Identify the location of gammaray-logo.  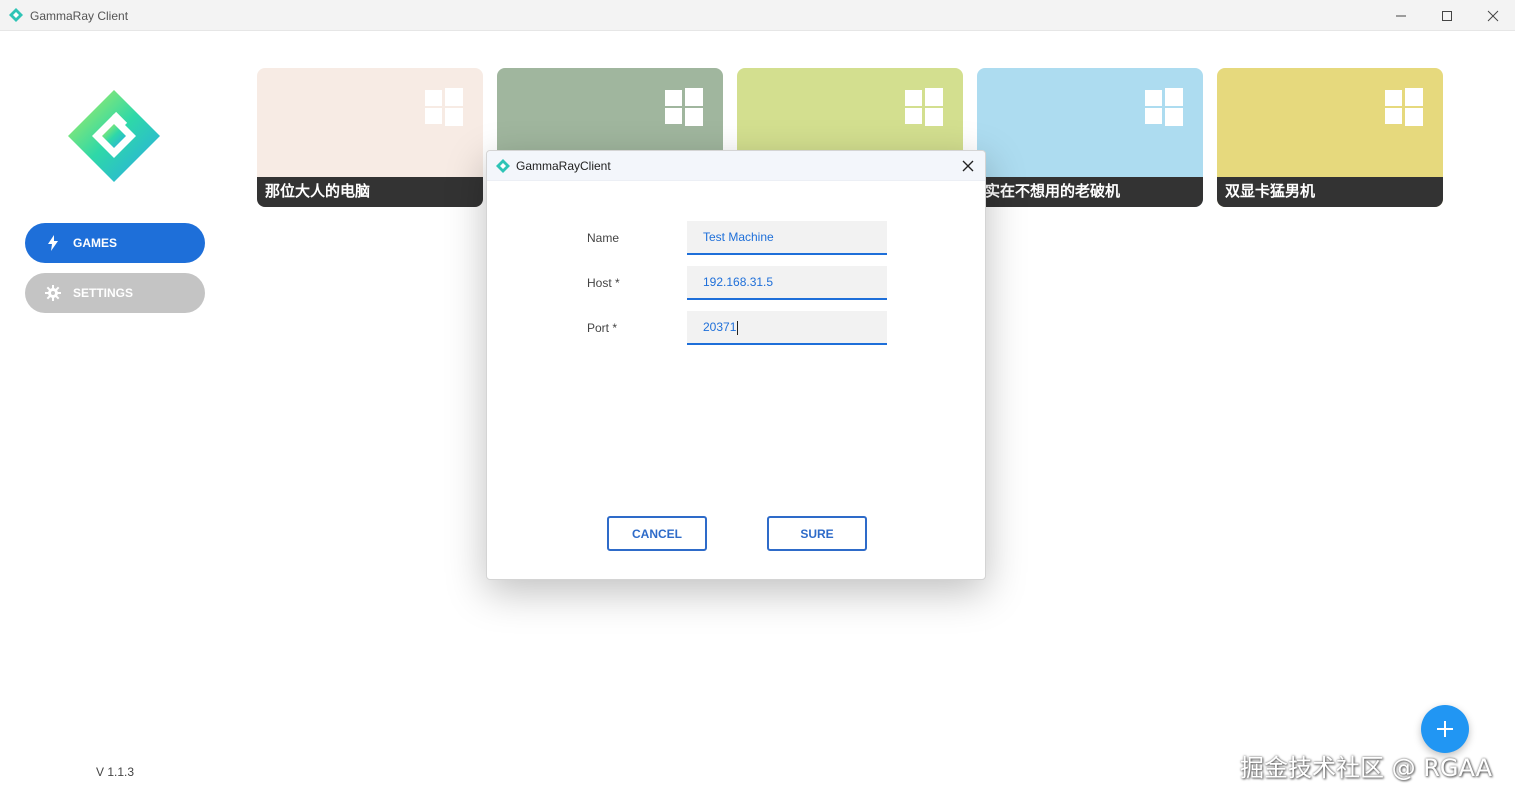
(114, 136).